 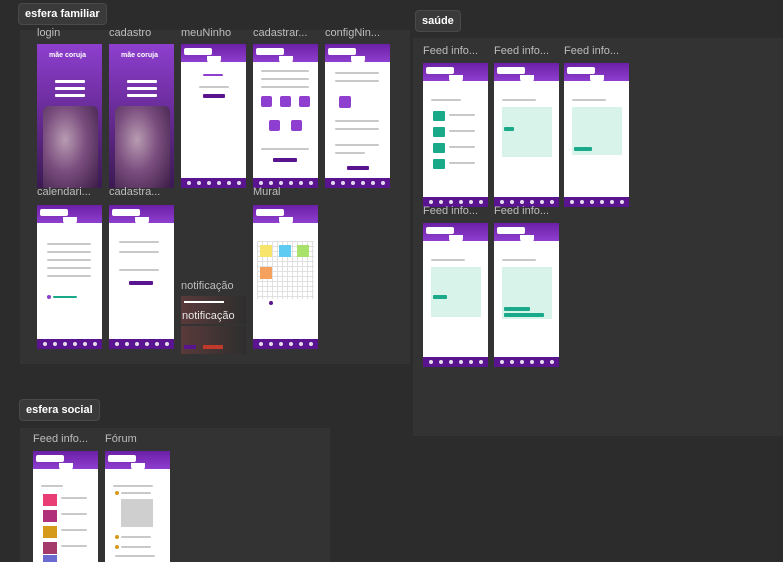 I want to click on frame-config, so click(x=357, y=116).